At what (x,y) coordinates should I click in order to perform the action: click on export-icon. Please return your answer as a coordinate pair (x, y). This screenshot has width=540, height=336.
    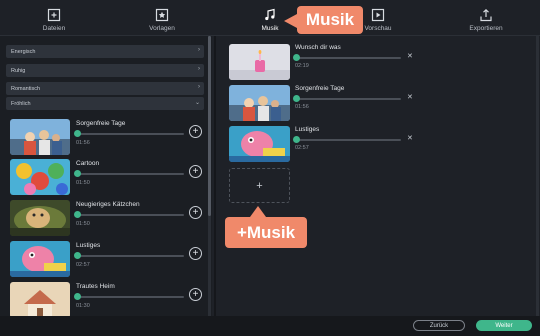
    Looking at the image, I should click on (486, 15).